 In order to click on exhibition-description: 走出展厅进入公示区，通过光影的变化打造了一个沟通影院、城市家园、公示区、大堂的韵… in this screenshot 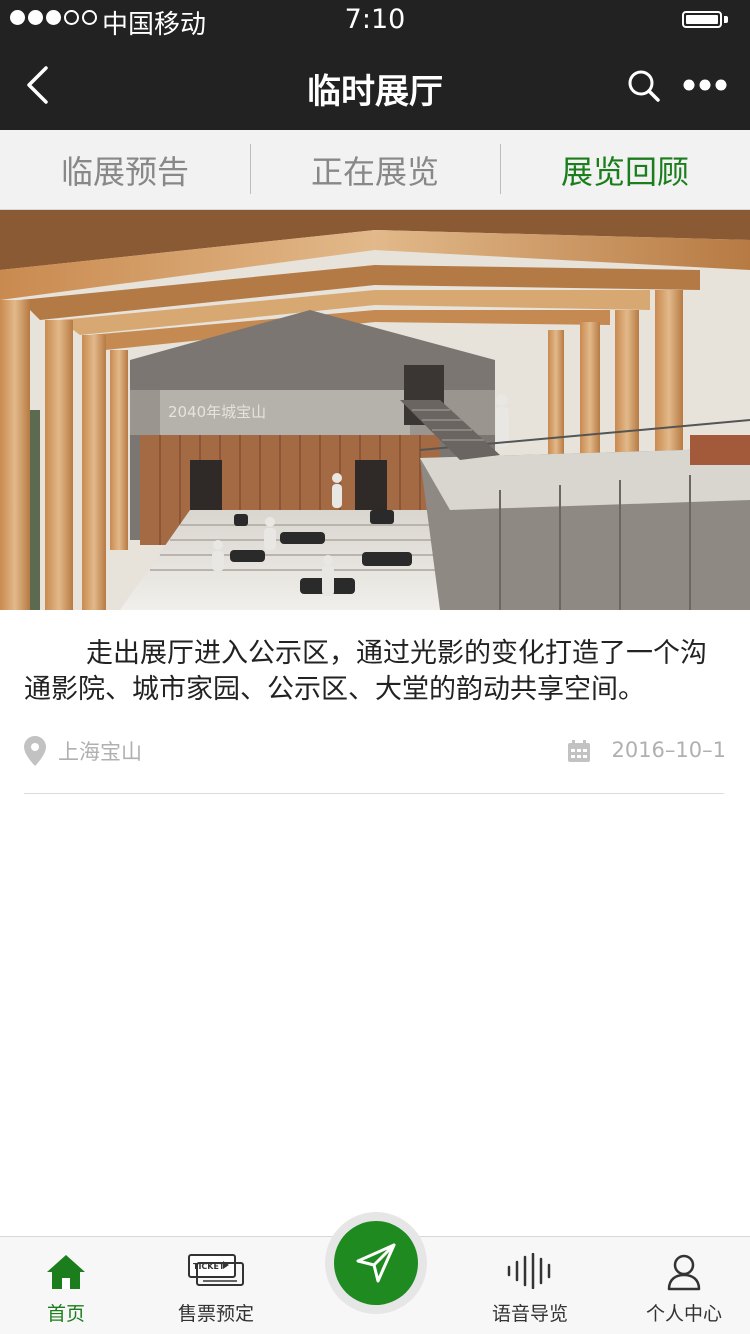, I will do `click(365, 671)`.